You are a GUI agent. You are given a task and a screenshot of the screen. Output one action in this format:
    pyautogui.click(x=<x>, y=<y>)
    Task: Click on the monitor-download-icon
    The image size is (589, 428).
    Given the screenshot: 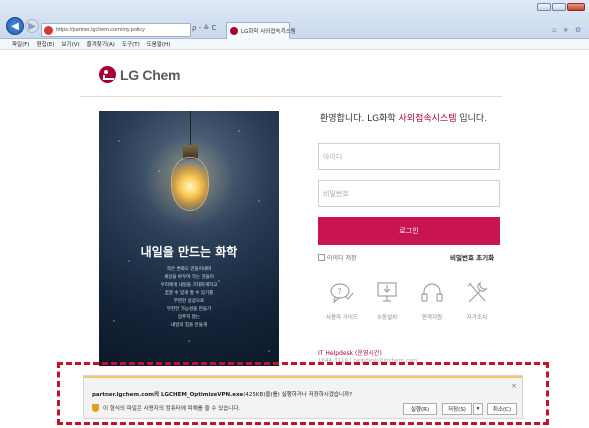 What is the action you would take?
    pyautogui.click(x=387, y=292)
    